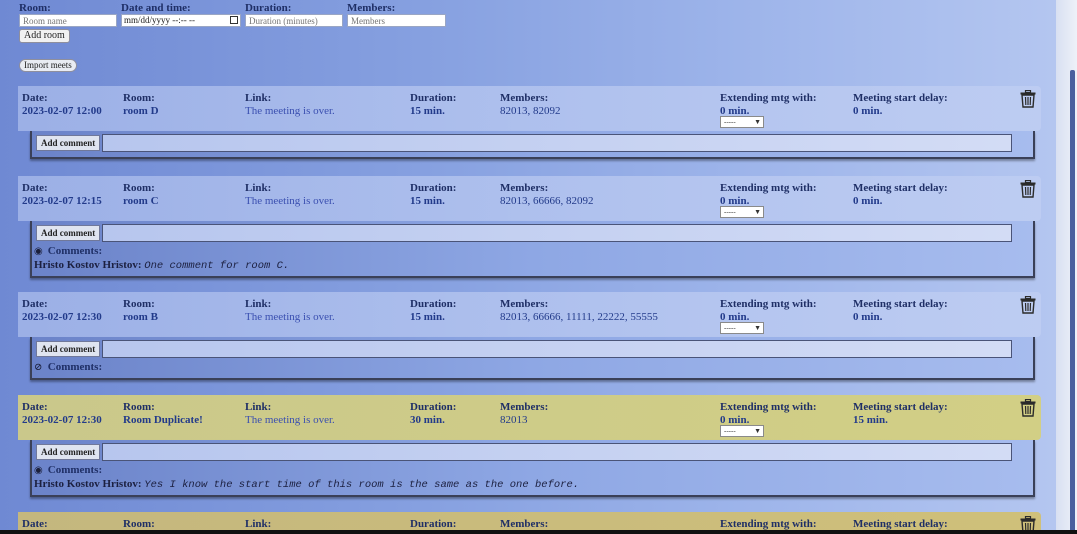  What do you see at coordinates (532, 367) in the screenshot?
I see `comments-toggle: ⊘ Comments:` at bounding box center [532, 367].